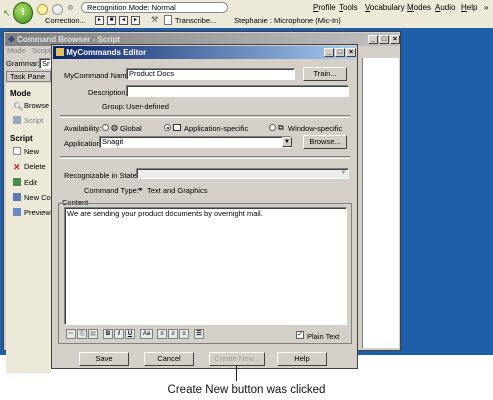 This screenshot has height=400, width=493. I want to click on window-specific-icon: ⧉, so click(281, 127).